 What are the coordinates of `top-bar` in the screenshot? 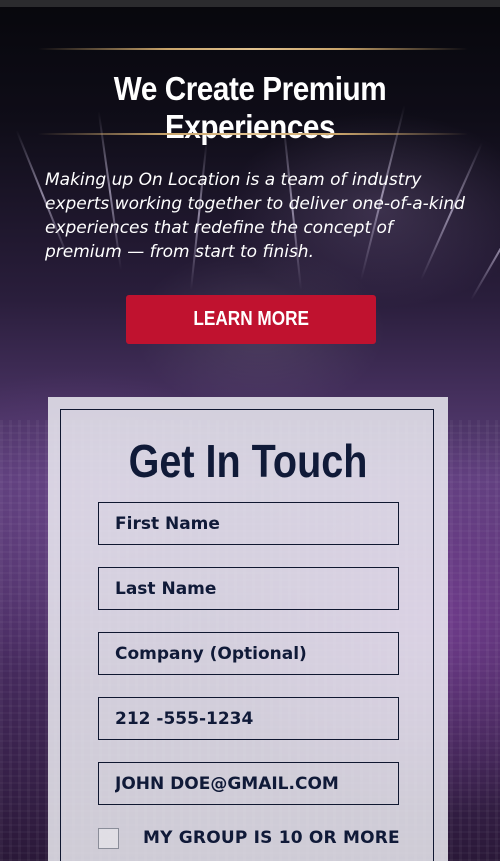 It's located at (250, 3).